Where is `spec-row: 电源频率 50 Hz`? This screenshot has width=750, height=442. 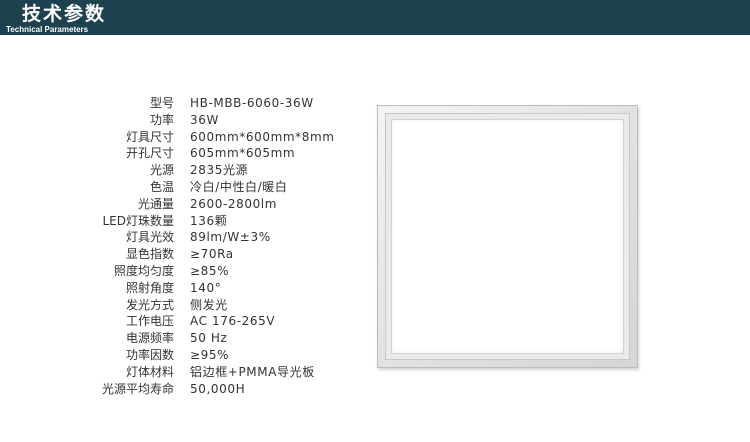 spec-row: 电源频率 50 Hz is located at coordinates (180, 338).